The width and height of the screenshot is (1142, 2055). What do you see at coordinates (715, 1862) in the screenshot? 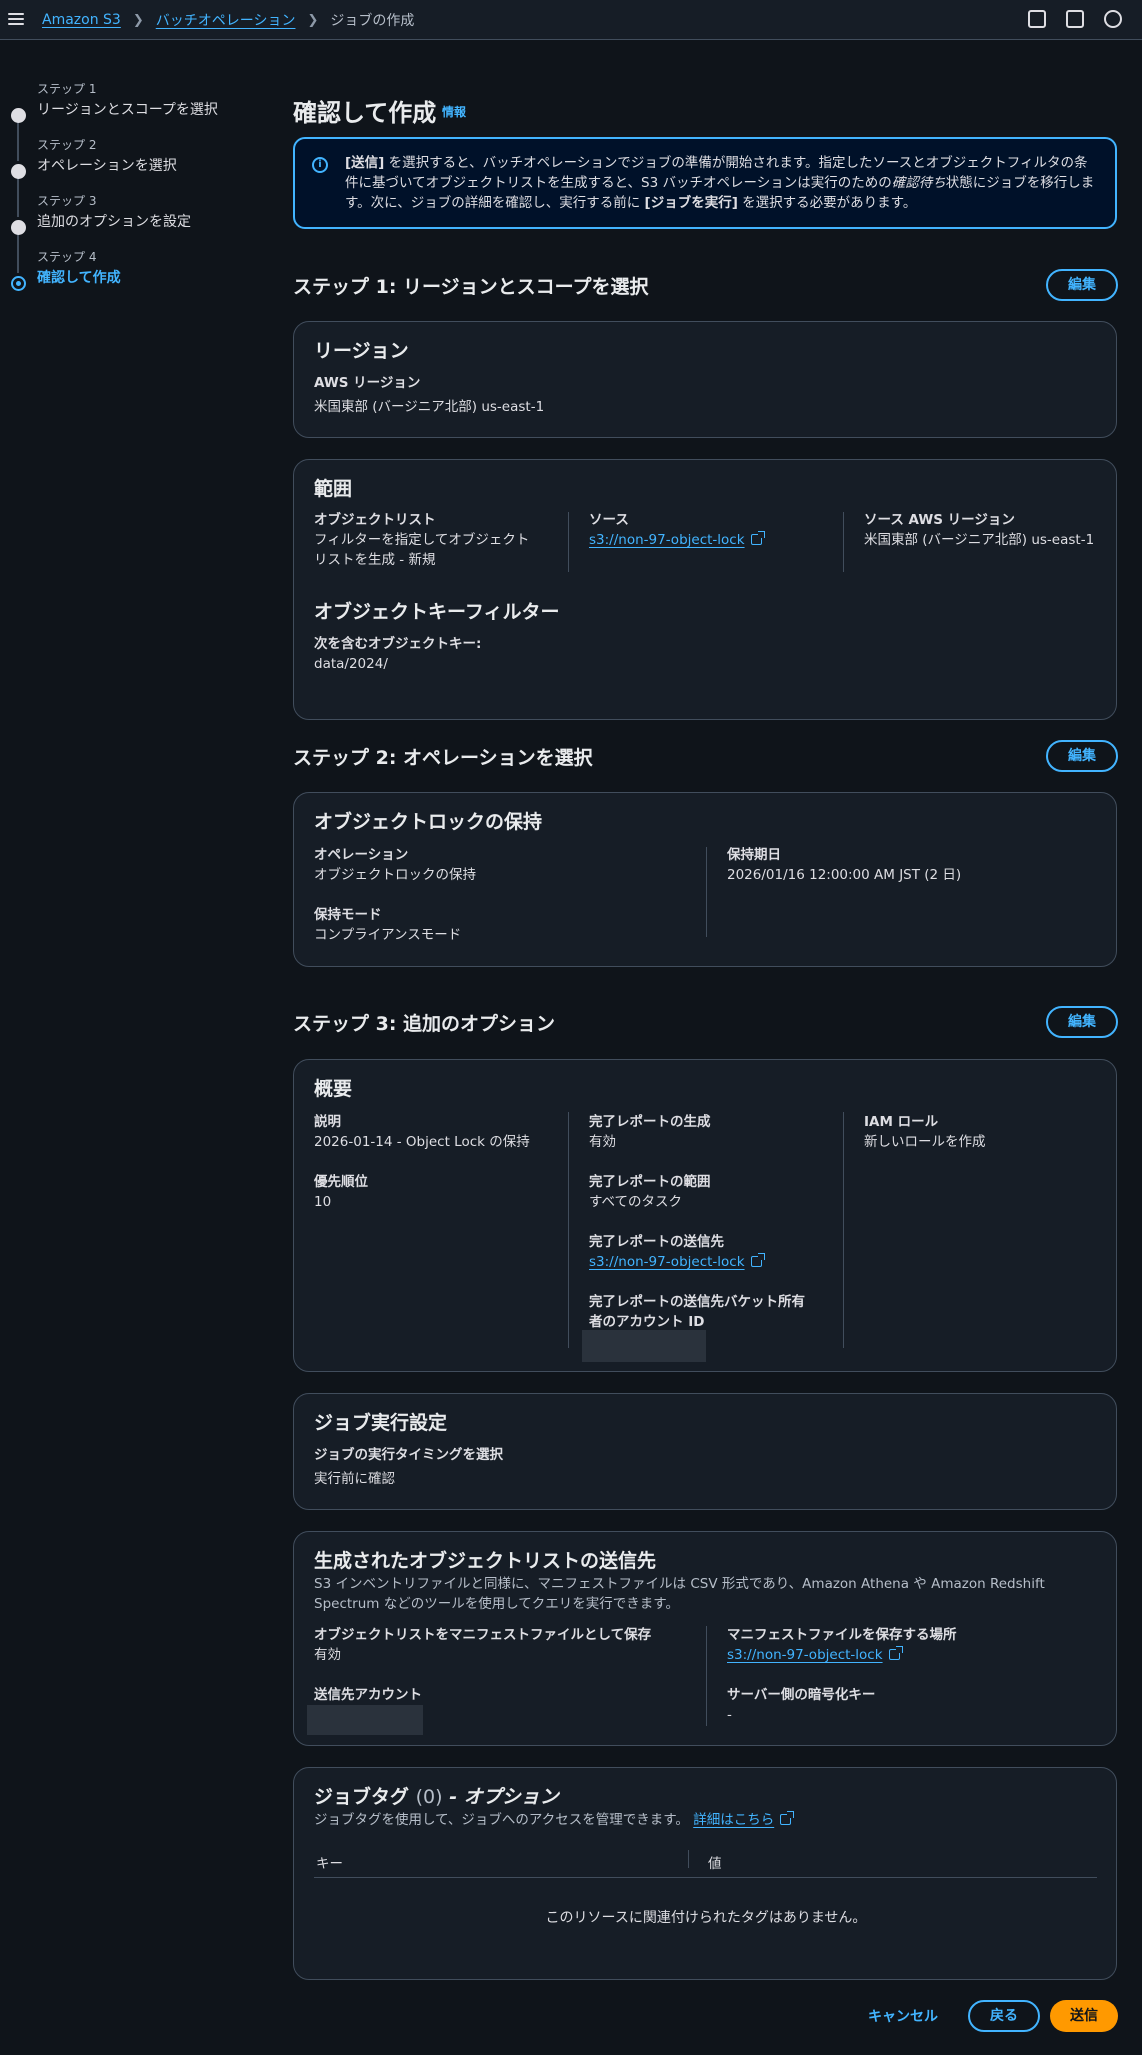
I see `column-header-value: 値` at bounding box center [715, 1862].